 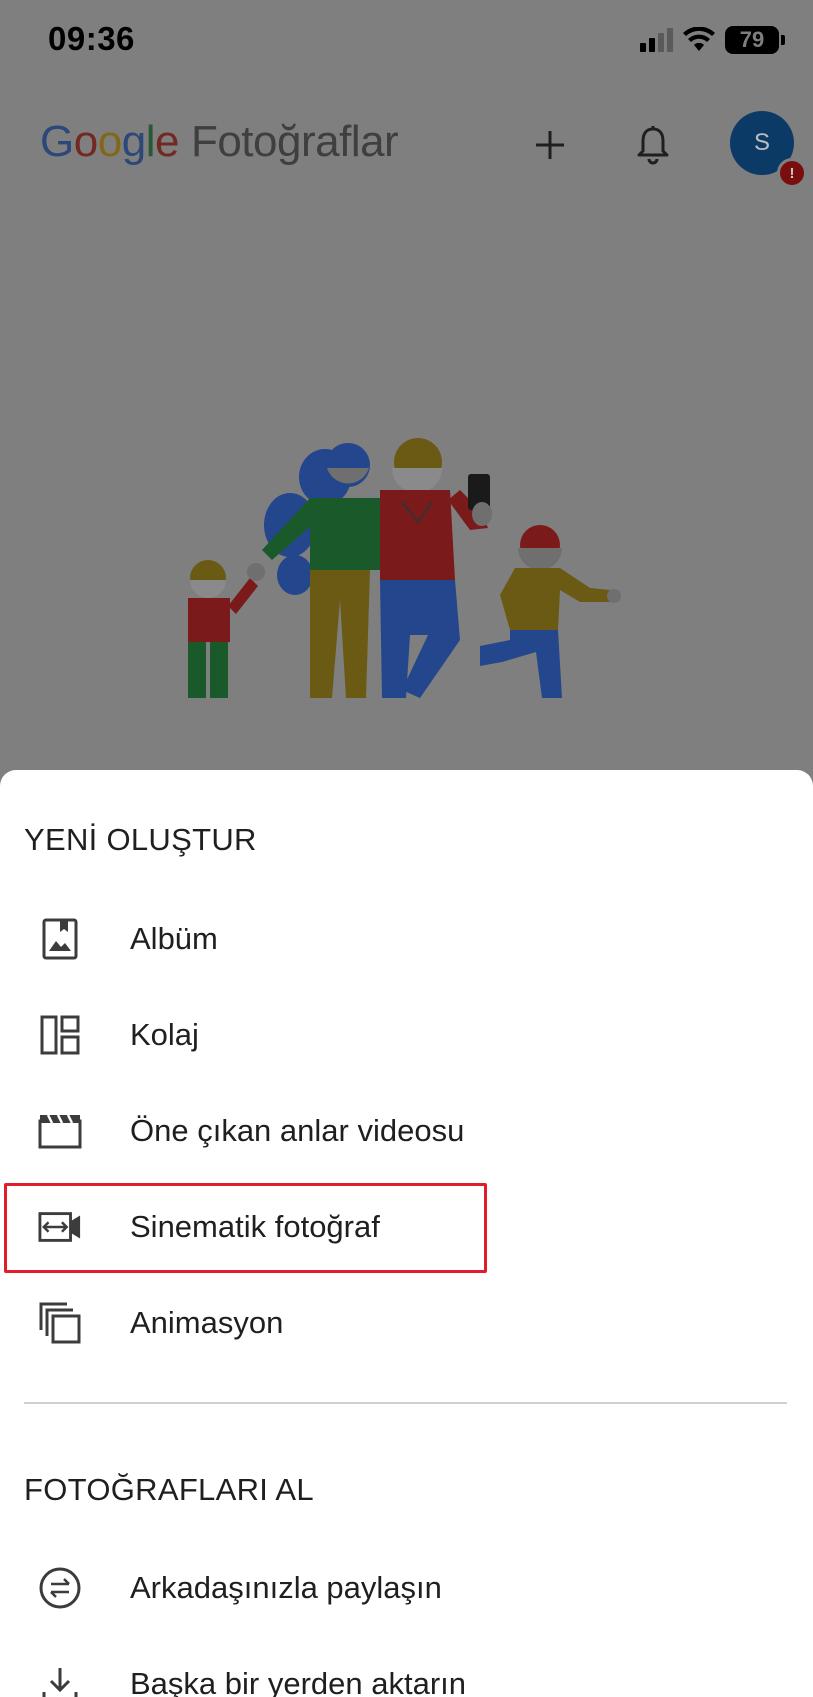 What do you see at coordinates (169, 1489) in the screenshot?
I see `section-title-import: FOTOĞRAFLARI AL` at bounding box center [169, 1489].